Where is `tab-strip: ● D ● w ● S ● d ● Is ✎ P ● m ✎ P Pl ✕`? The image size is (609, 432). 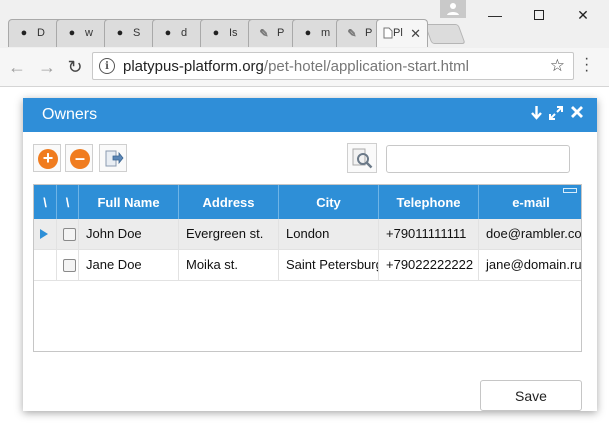
tab-strip: ● D ● w ● S ● d ● Is ✎ P ● m ✎ P Pl ✕ is located at coordinates (304, 24).